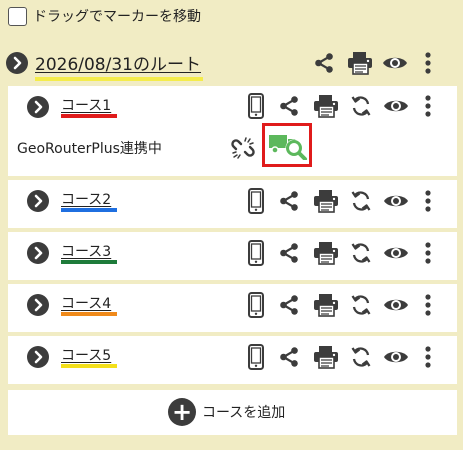  Describe the element at coordinates (243, 148) in the screenshot. I see `broken-link-icon` at that location.